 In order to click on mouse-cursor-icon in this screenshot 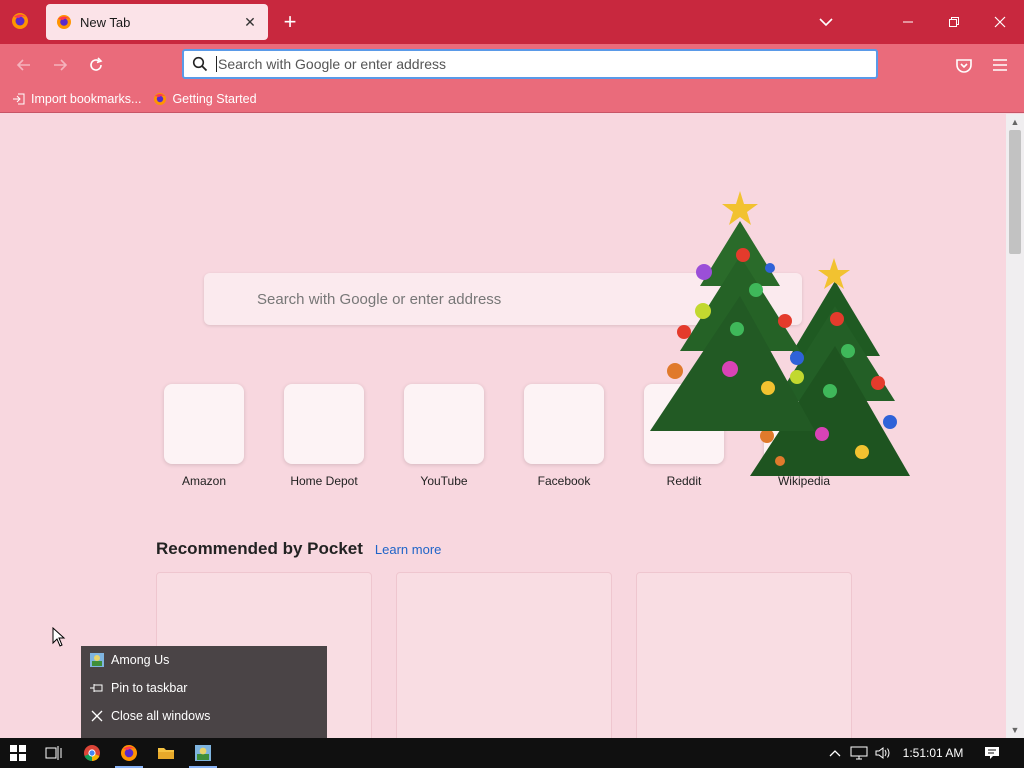, I will do `click(59, 637)`.